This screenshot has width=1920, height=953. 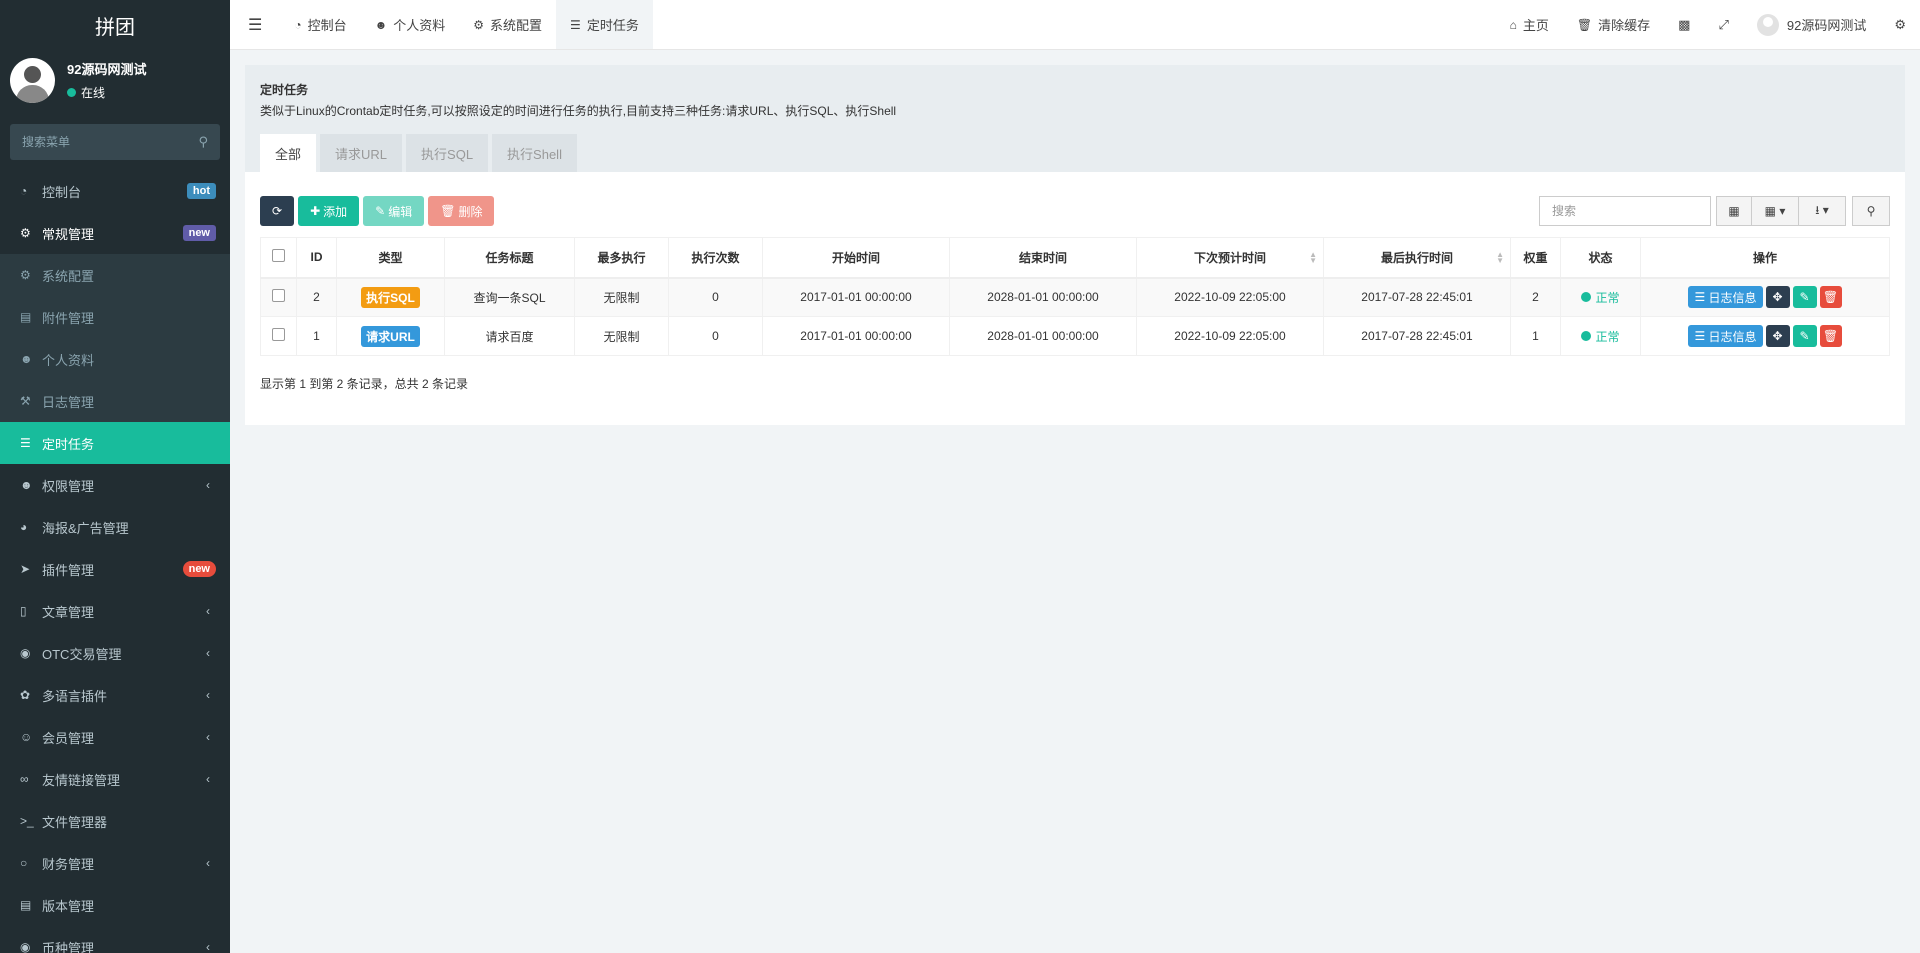 I want to click on col-id: ID, so click(x=316, y=258).